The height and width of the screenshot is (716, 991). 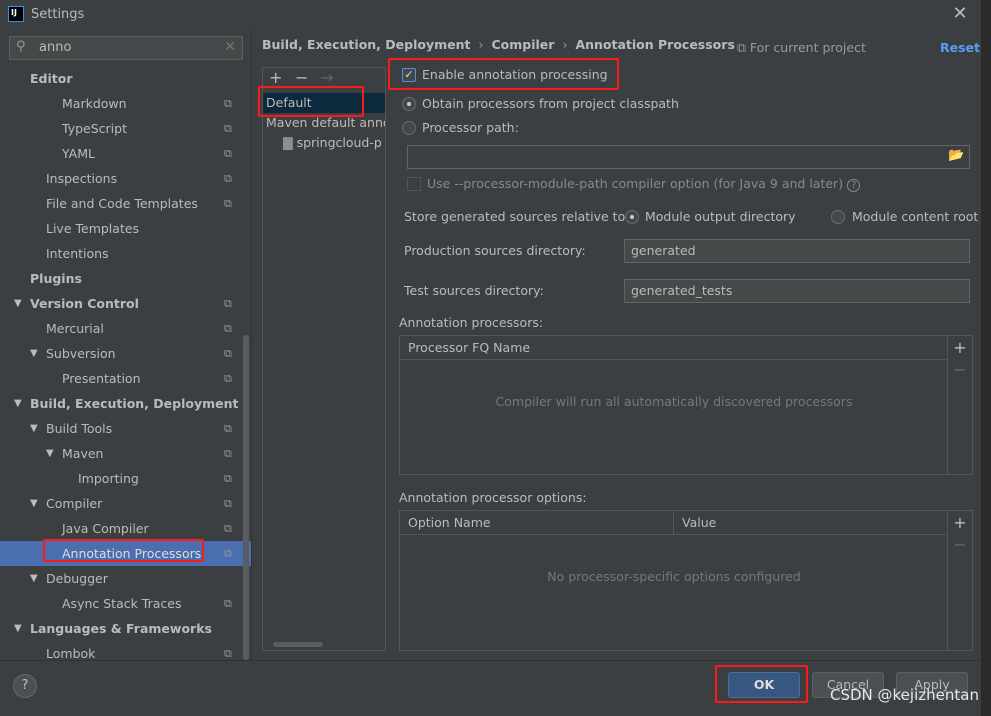 I want to click on processor-path-label: Processor path:, so click(x=470, y=127).